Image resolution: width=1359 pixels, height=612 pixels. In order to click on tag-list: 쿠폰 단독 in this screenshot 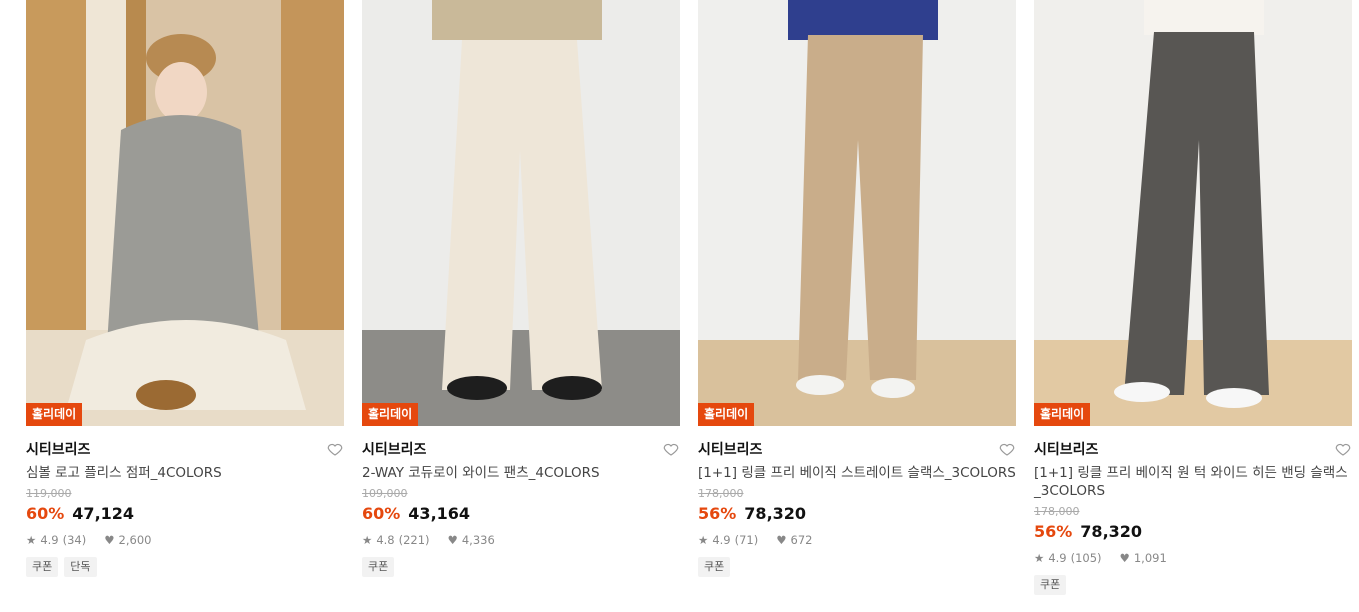, I will do `click(185, 567)`.